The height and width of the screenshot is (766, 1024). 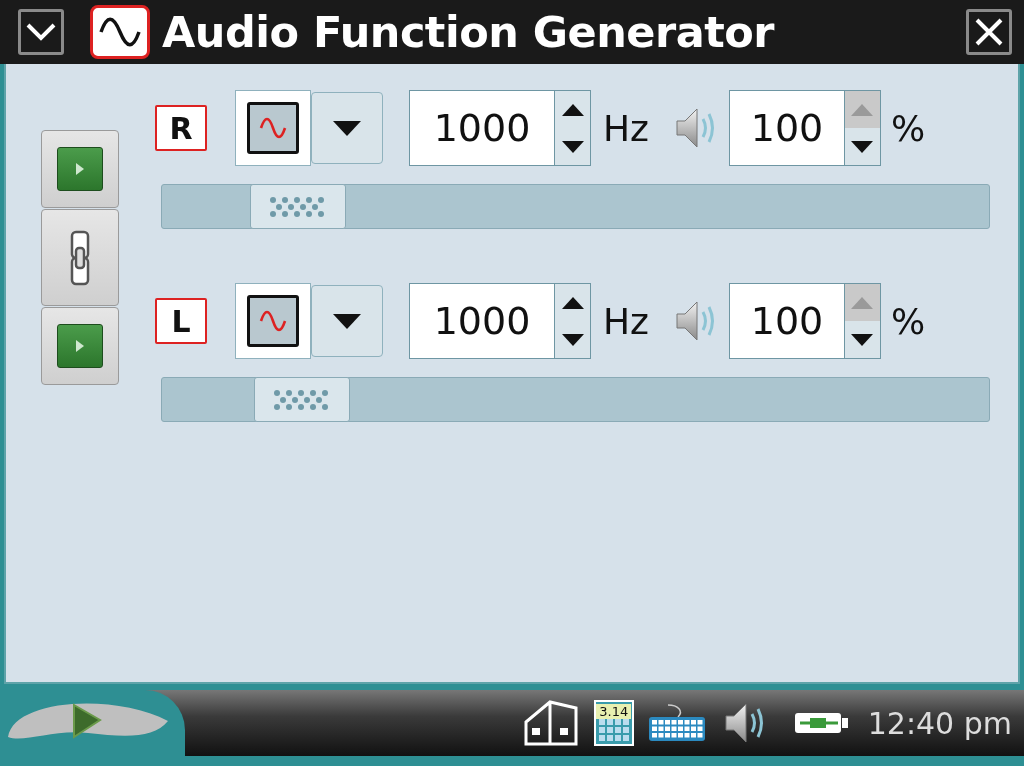 What do you see at coordinates (181, 128) in the screenshot?
I see `channel-label: R` at bounding box center [181, 128].